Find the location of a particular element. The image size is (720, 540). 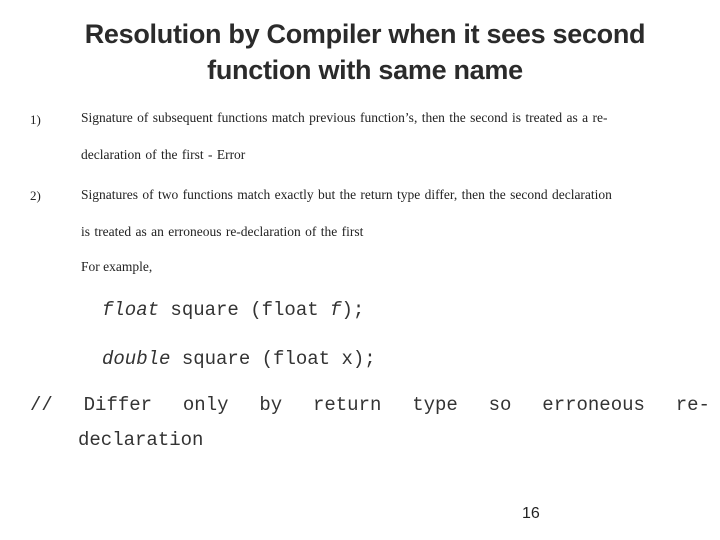

comment-word: type is located at coordinates (435, 405).